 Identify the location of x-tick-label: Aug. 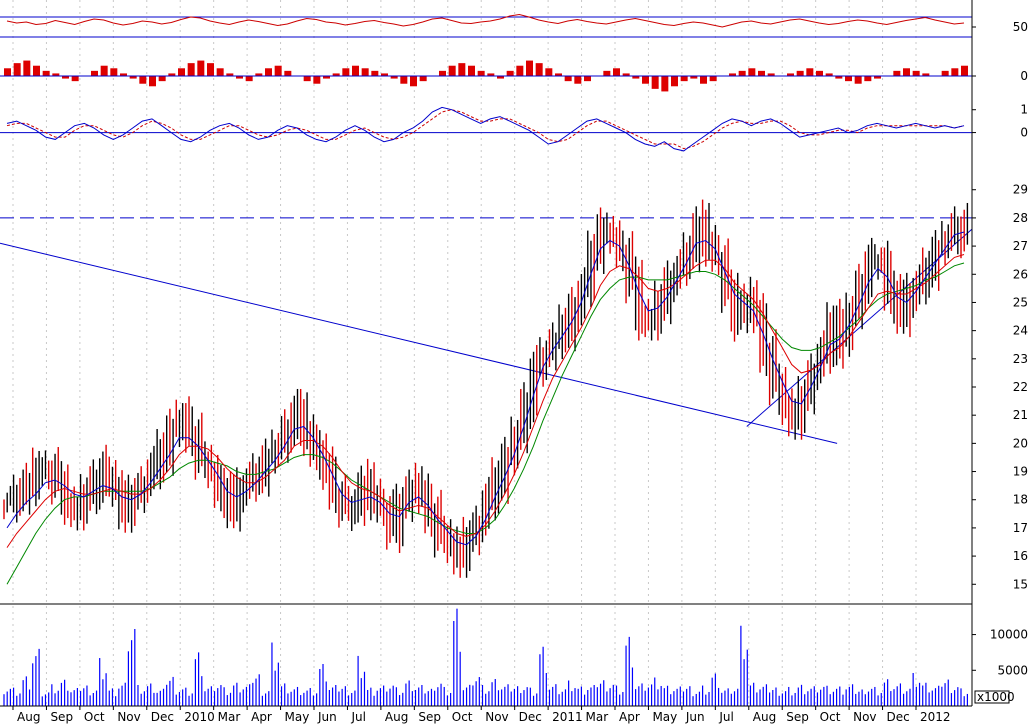
(396, 717).